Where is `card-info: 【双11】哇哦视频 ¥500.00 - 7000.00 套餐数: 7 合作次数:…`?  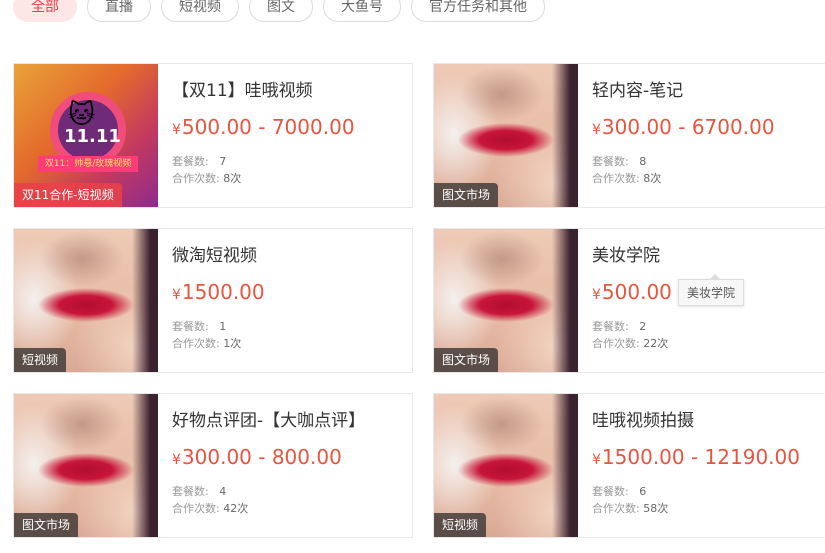 card-info: 【双11】哇哦视频 ¥500.00 - 7000.00 套餐数: 7 合作次数:… is located at coordinates (292, 135).